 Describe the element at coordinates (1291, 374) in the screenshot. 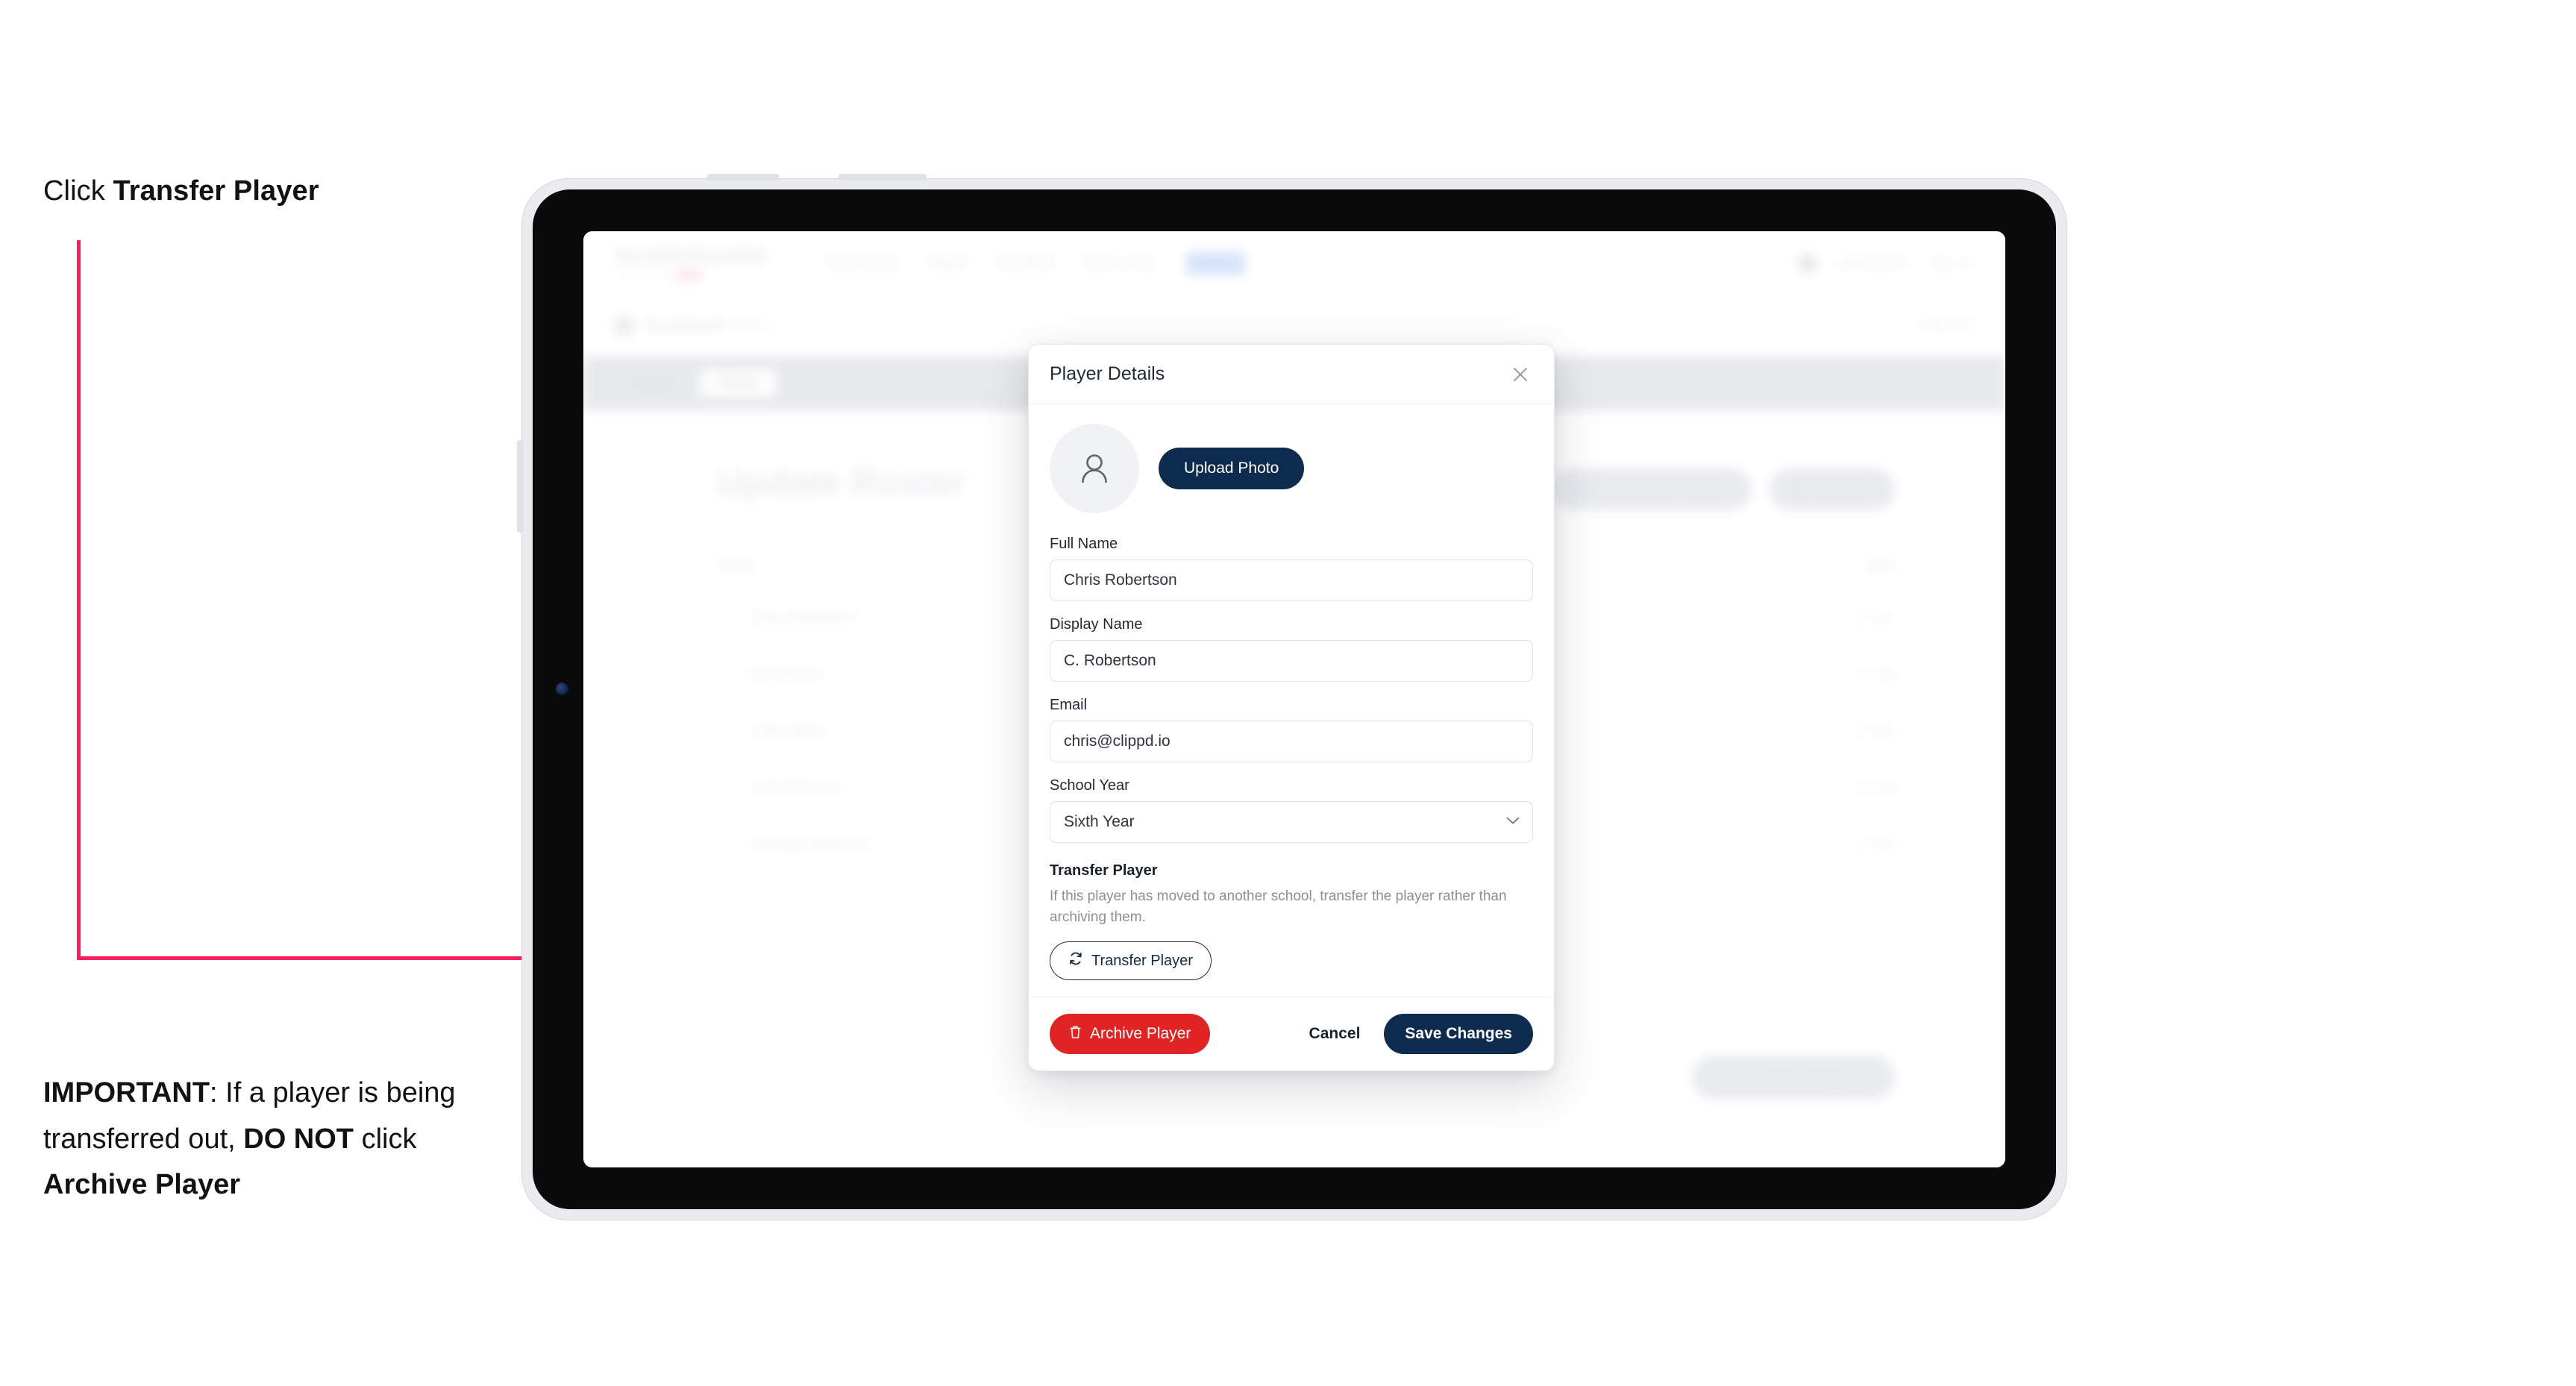

I see `dialog-header: Player Details` at that location.